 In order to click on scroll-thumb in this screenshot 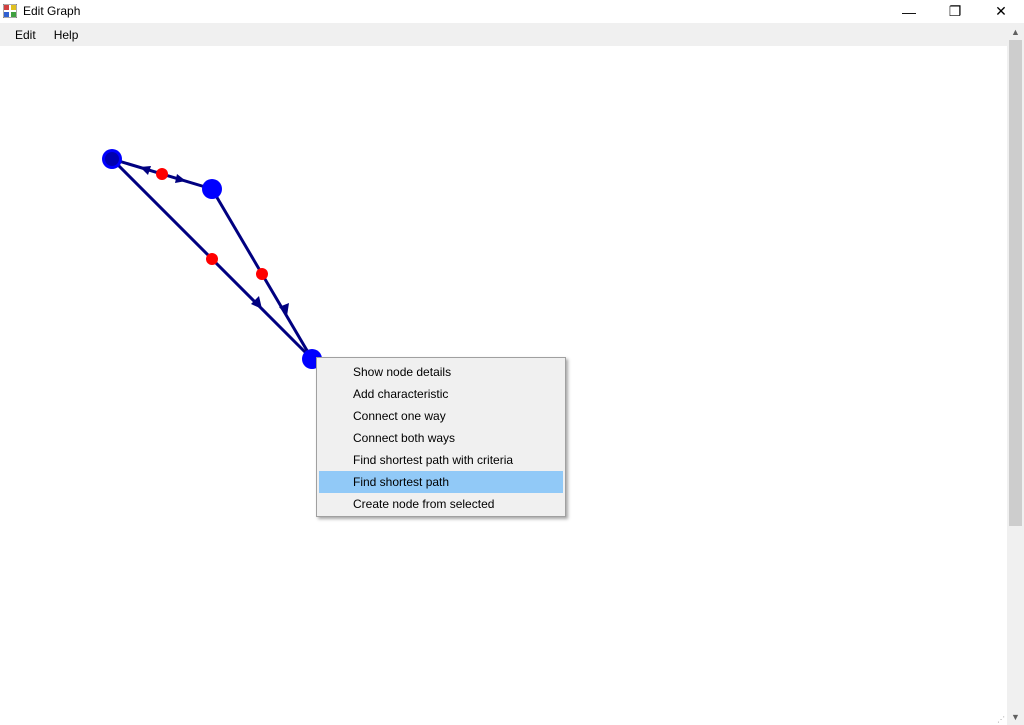, I will do `click(1015, 283)`.